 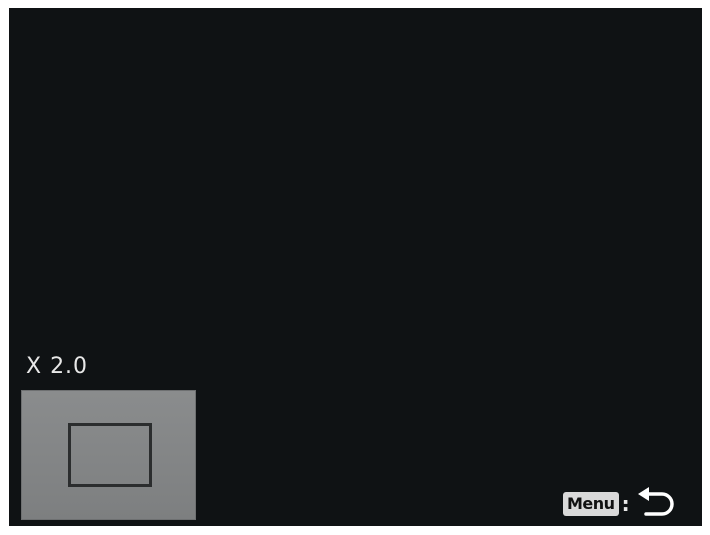 I want to click on menu-back-hint: Menu :, so click(x=621, y=504).